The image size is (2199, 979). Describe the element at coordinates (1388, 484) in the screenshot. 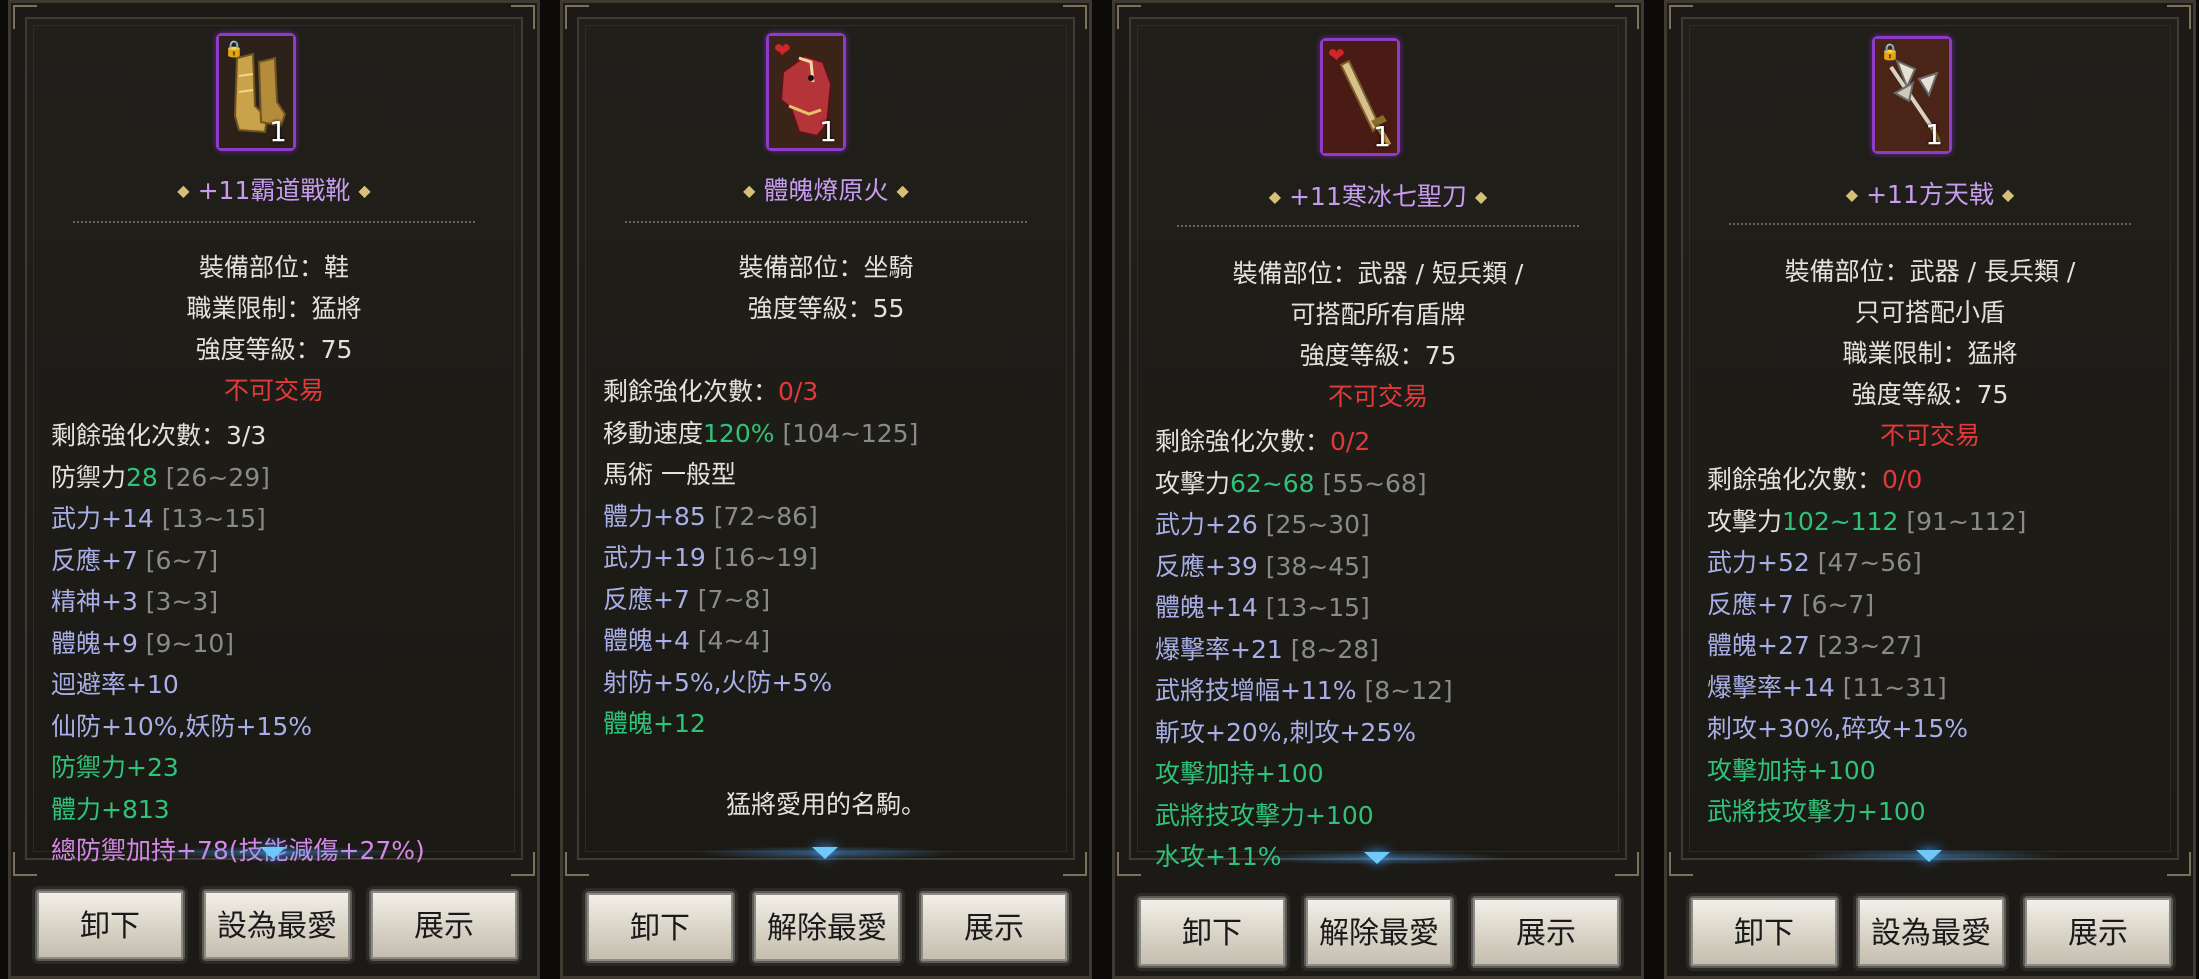

I see `stat-line: 攻擊力62~68 [55~68]` at that location.